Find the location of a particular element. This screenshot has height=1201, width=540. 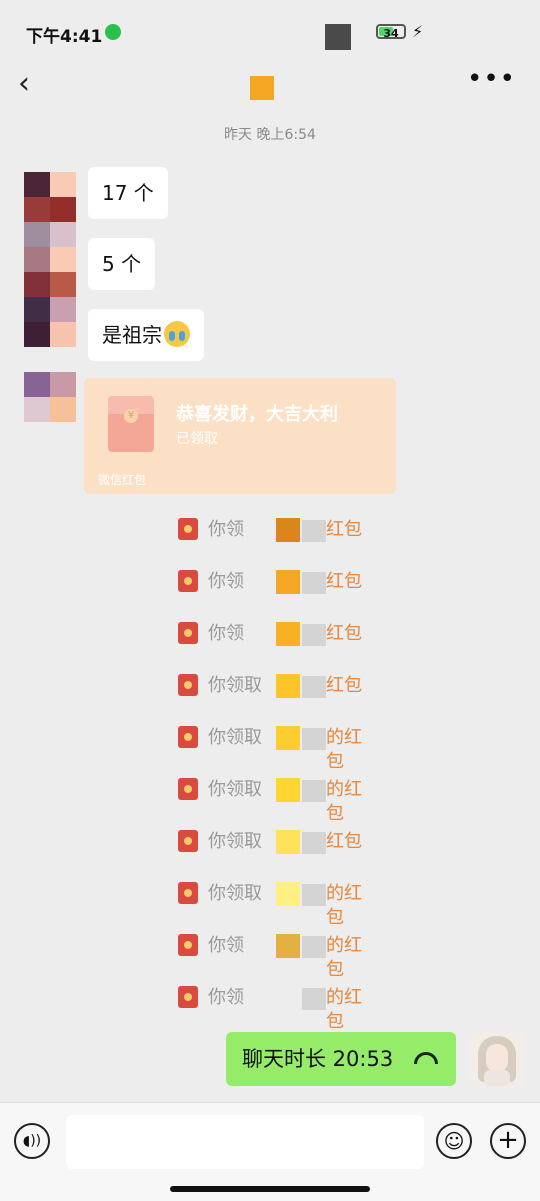

chevron-left-icon: ‹ is located at coordinates (24, 83).